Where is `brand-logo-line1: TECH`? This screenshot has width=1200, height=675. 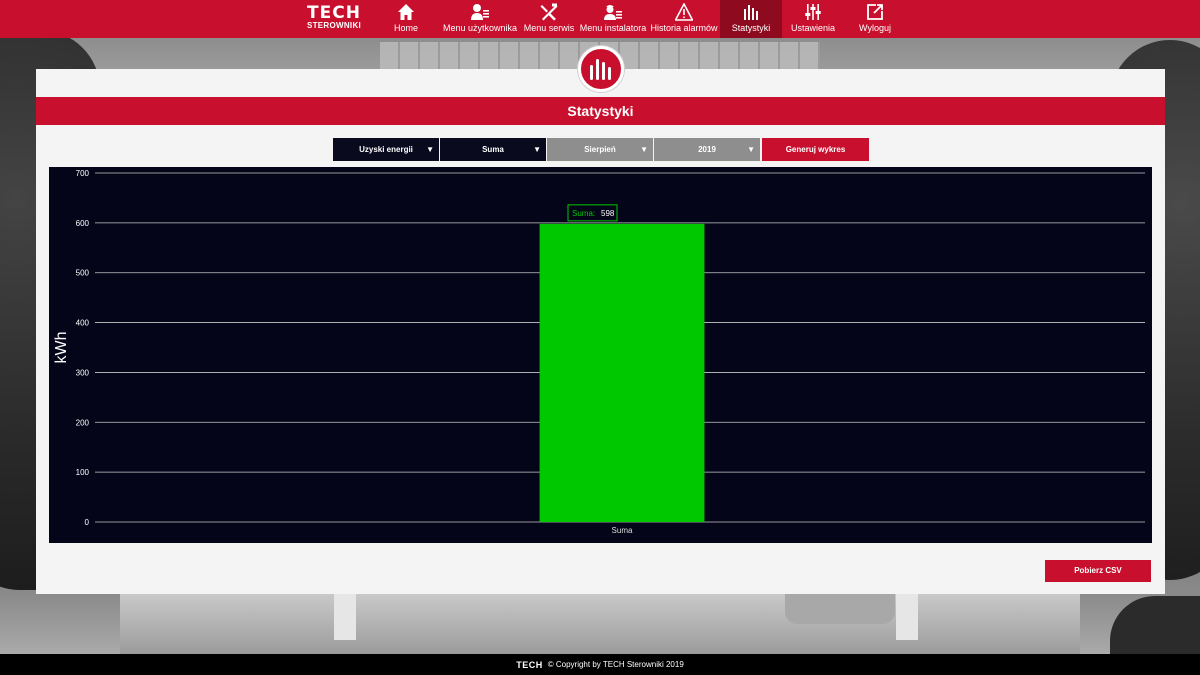
brand-logo-line1: TECH is located at coordinates (334, 13).